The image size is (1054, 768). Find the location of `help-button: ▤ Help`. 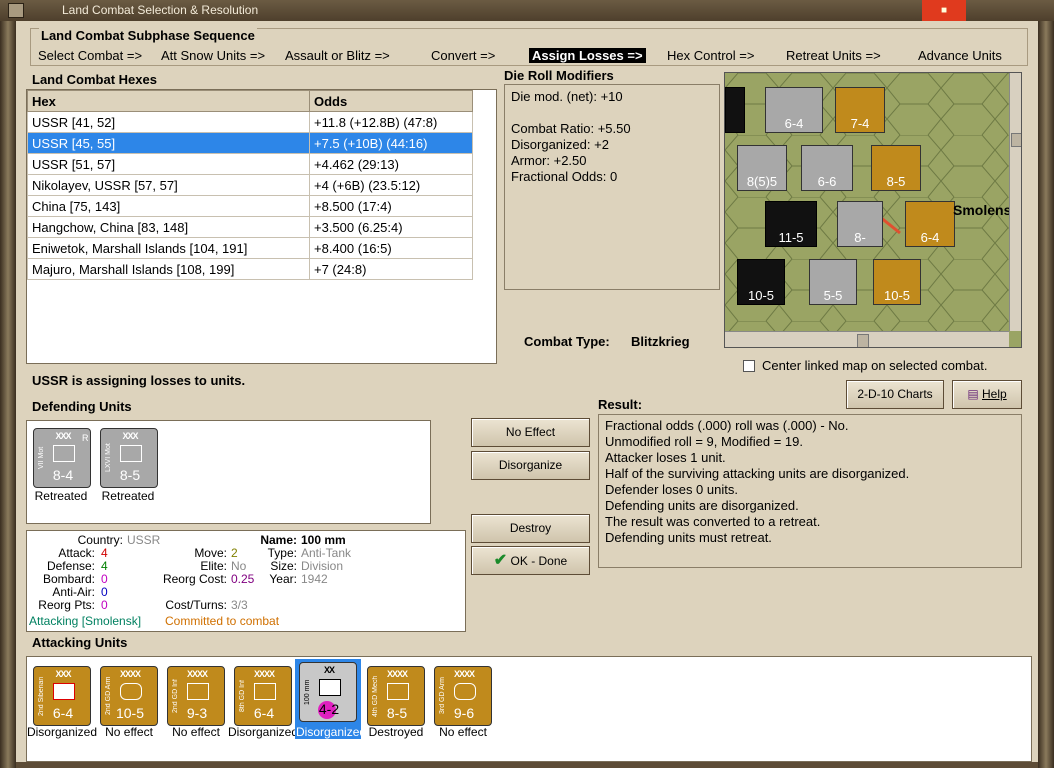

help-button: ▤ Help is located at coordinates (987, 394).